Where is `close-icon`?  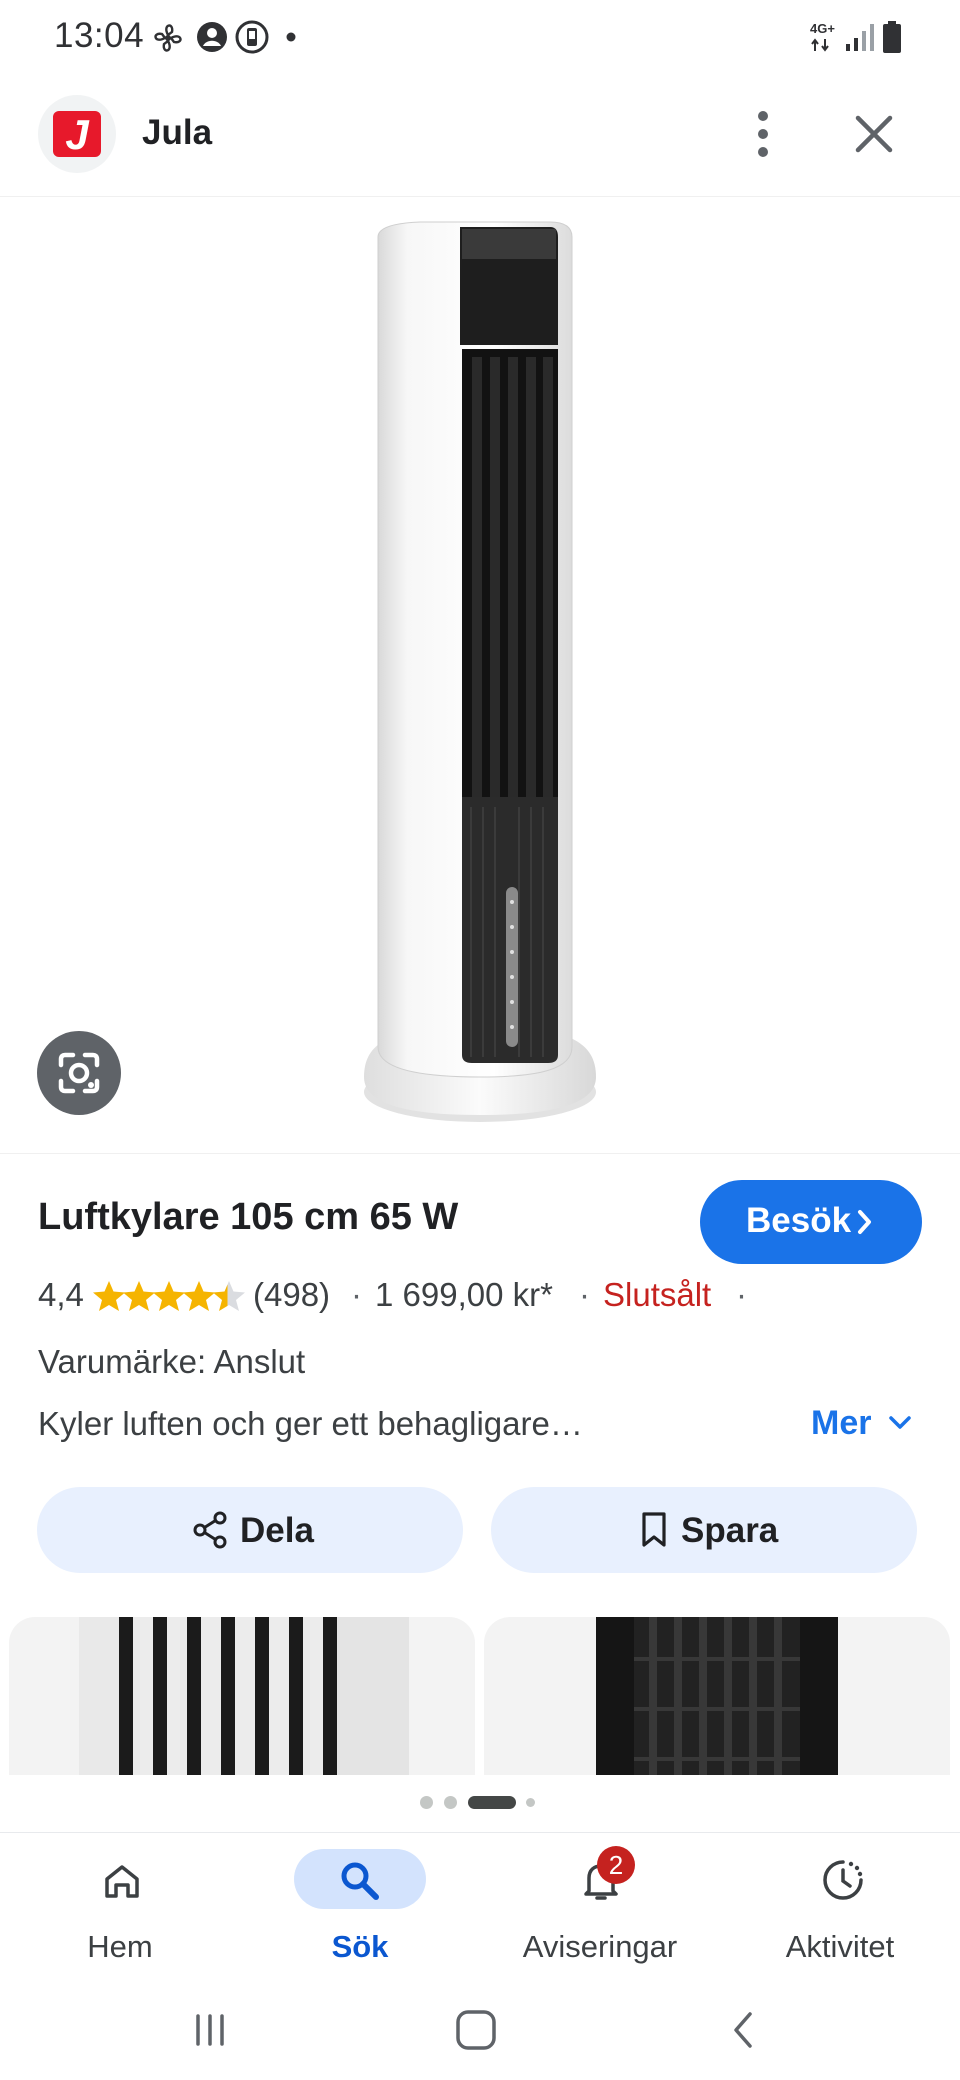
close-icon is located at coordinates (874, 134).